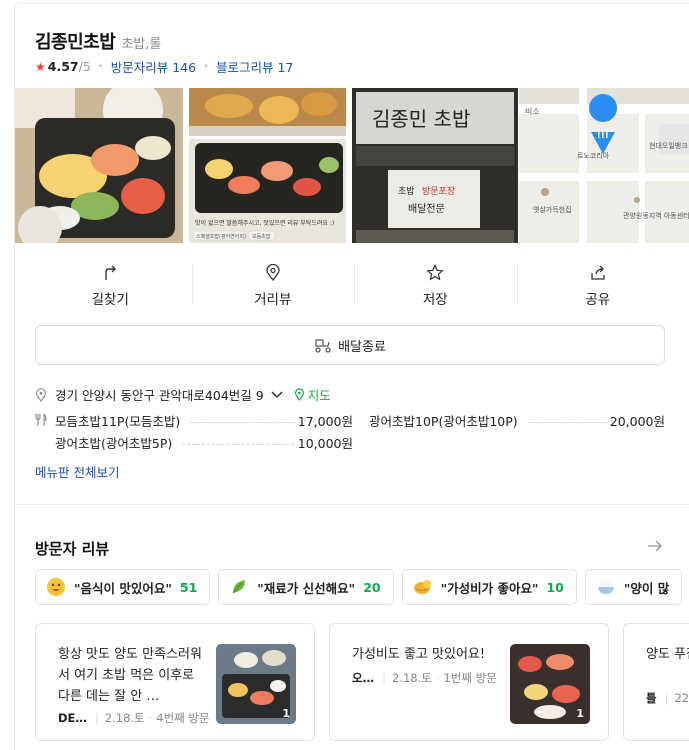 The width and height of the screenshot is (689, 750). Describe the element at coordinates (435, 300) in the screenshot. I see `save-label: 저장` at that location.